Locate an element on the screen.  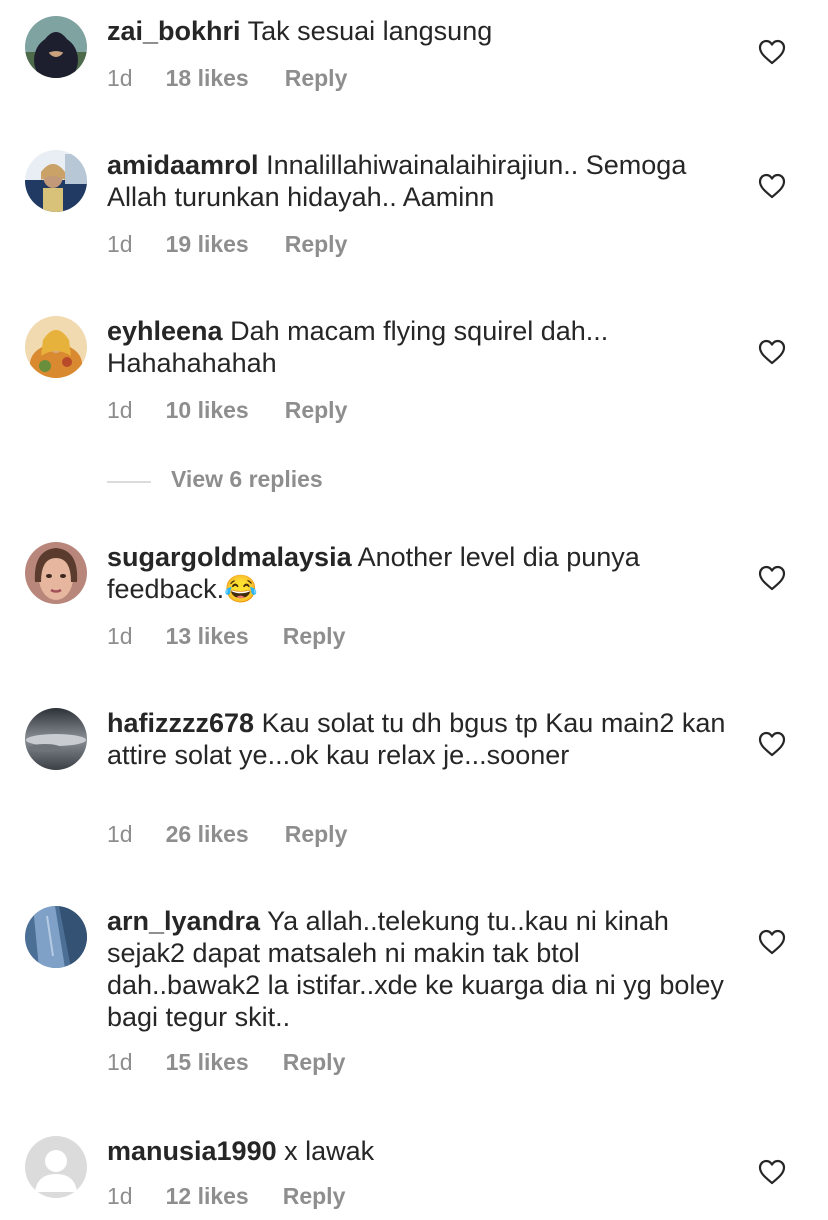
view-replies-label: View 6 replies is located at coordinates (247, 479).